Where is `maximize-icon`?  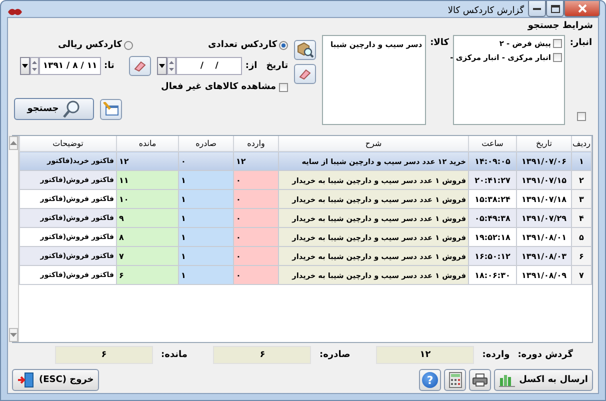
maximize-icon is located at coordinates (555, 8).